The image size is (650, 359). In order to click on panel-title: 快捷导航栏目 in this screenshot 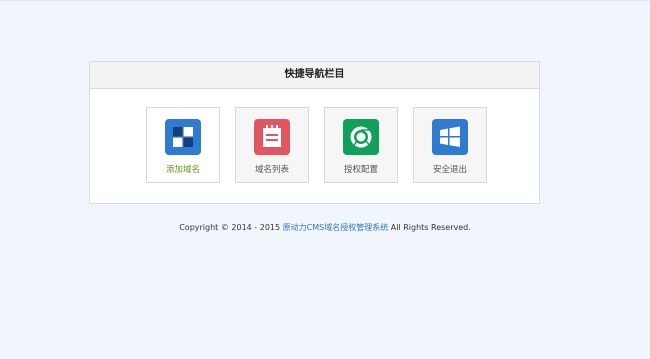, I will do `click(314, 75)`.